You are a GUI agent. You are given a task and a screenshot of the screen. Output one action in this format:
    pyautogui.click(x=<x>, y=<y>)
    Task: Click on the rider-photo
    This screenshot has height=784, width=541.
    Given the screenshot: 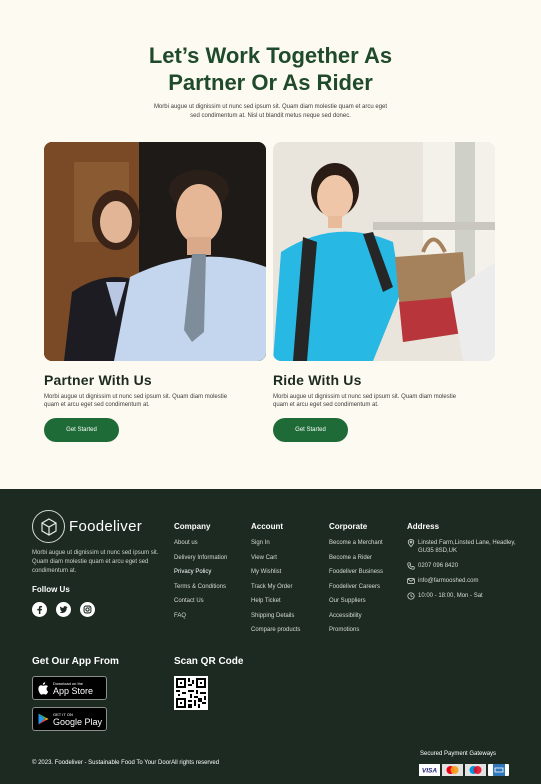 What is the action you would take?
    pyautogui.click(x=384, y=251)
    